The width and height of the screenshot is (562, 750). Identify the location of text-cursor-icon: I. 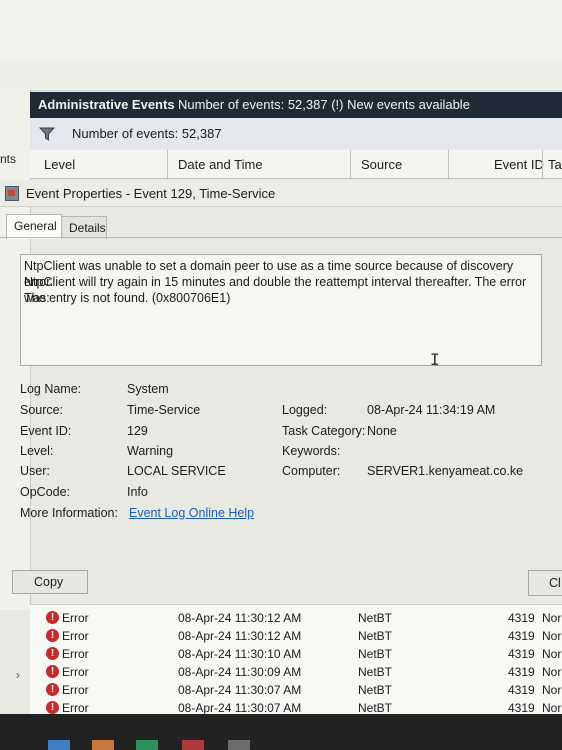
(435, 359).